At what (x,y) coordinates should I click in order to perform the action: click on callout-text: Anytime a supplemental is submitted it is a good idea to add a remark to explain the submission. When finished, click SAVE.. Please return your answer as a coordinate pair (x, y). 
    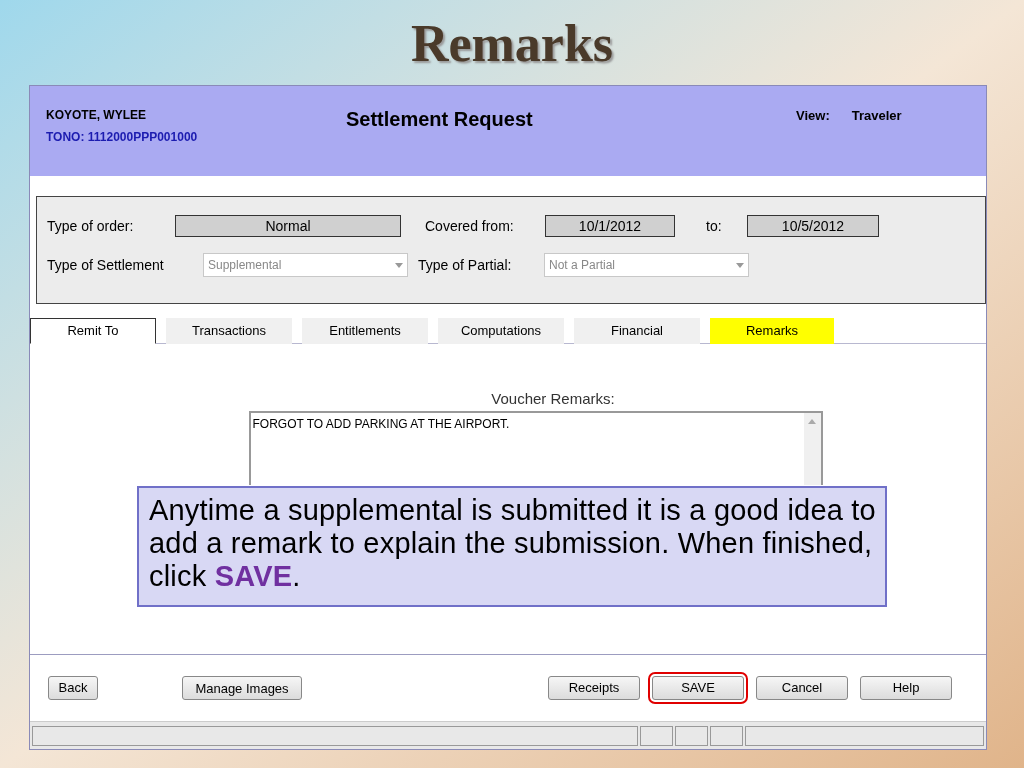
    Looking at the image, I should click on (513, 543).